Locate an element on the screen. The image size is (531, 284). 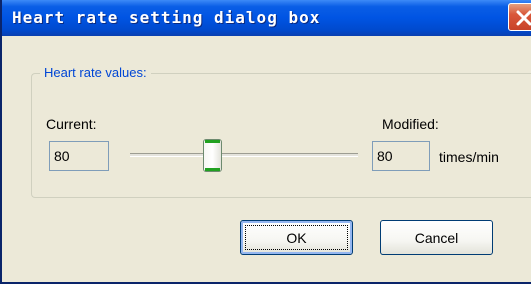
ok-button: OK is located at coordinates (296, 237).